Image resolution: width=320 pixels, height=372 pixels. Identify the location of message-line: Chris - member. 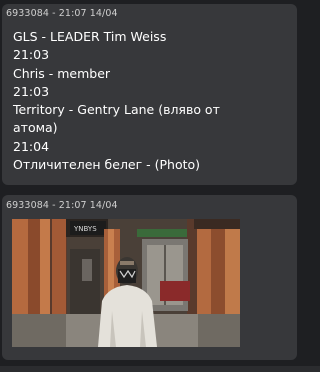
(62, 73).